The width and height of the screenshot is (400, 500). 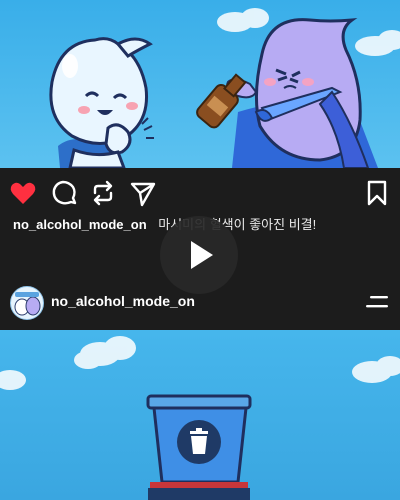 What do you see at coordinates (287, 93) in the screenshot?
I see `purple-droplet-character` at bounding box center [287, 93].